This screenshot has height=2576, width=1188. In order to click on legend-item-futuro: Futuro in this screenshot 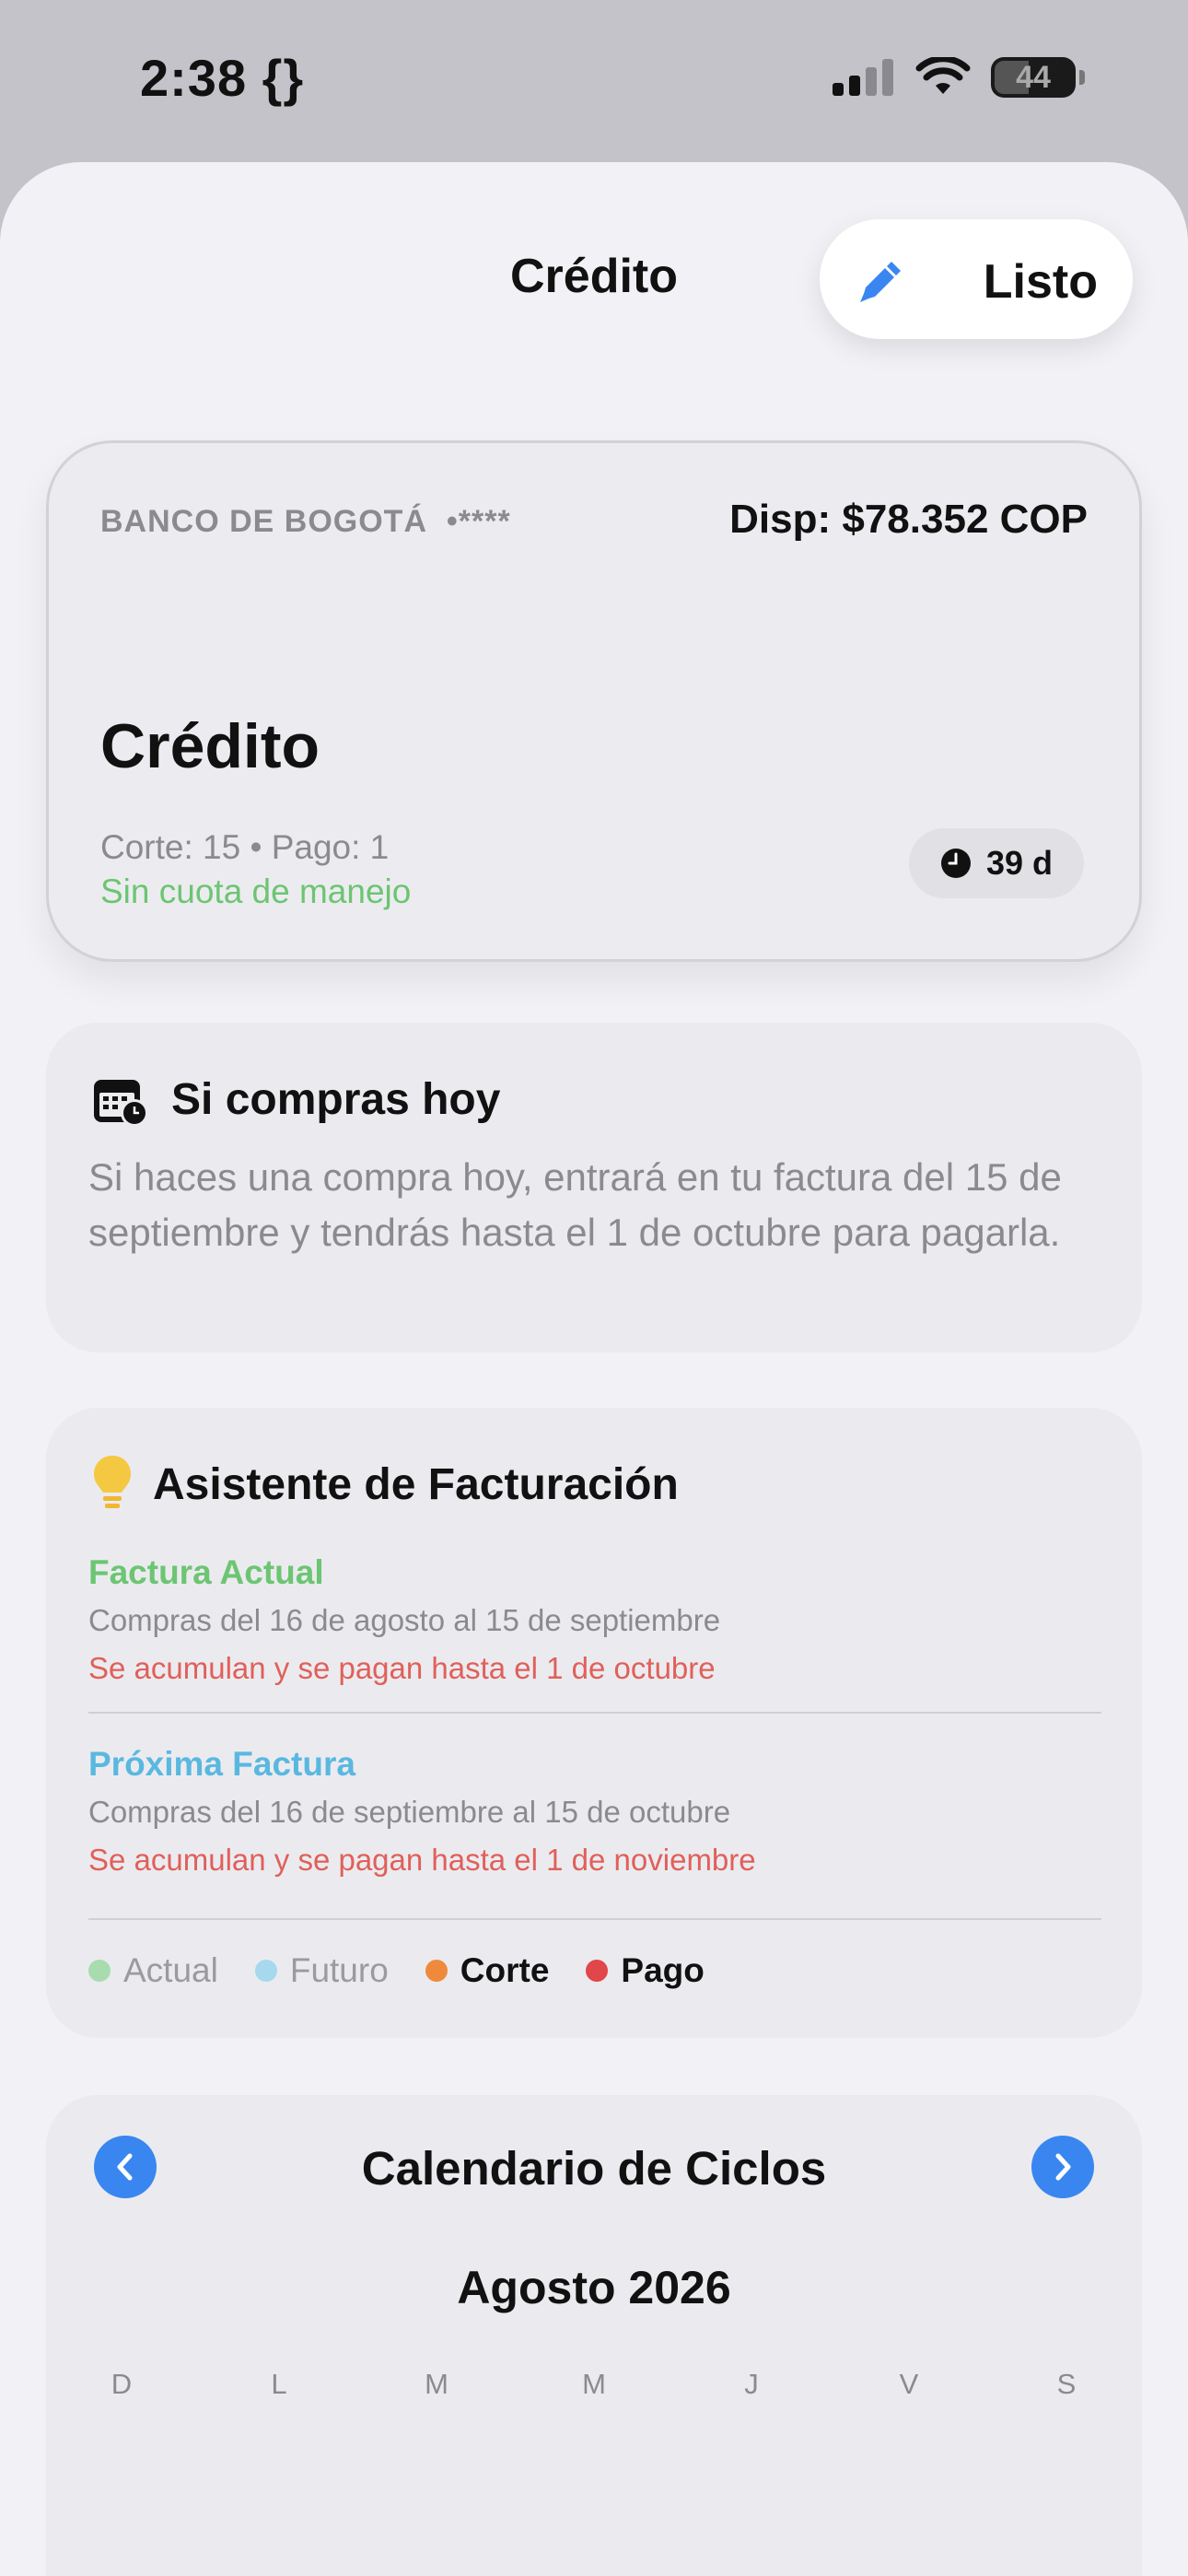, I will do `click(321, 1971)`.